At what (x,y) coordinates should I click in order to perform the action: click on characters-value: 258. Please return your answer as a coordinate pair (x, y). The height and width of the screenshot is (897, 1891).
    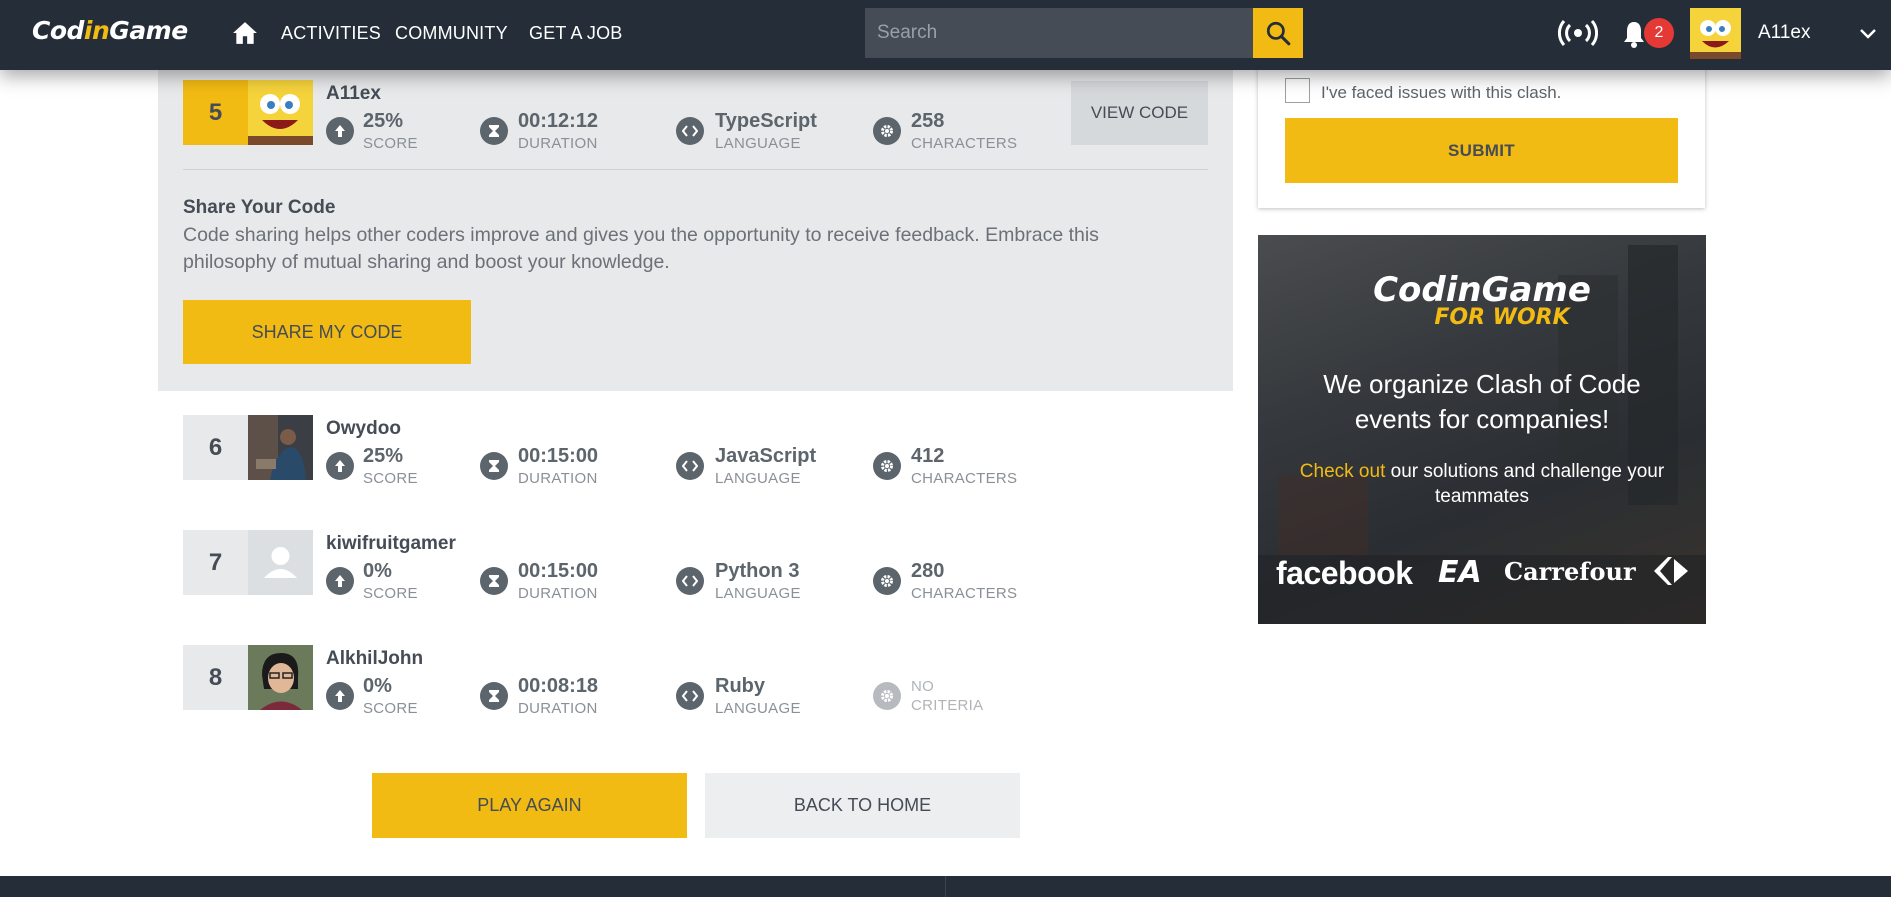
    Looking at the image, I should click on (928, 121).